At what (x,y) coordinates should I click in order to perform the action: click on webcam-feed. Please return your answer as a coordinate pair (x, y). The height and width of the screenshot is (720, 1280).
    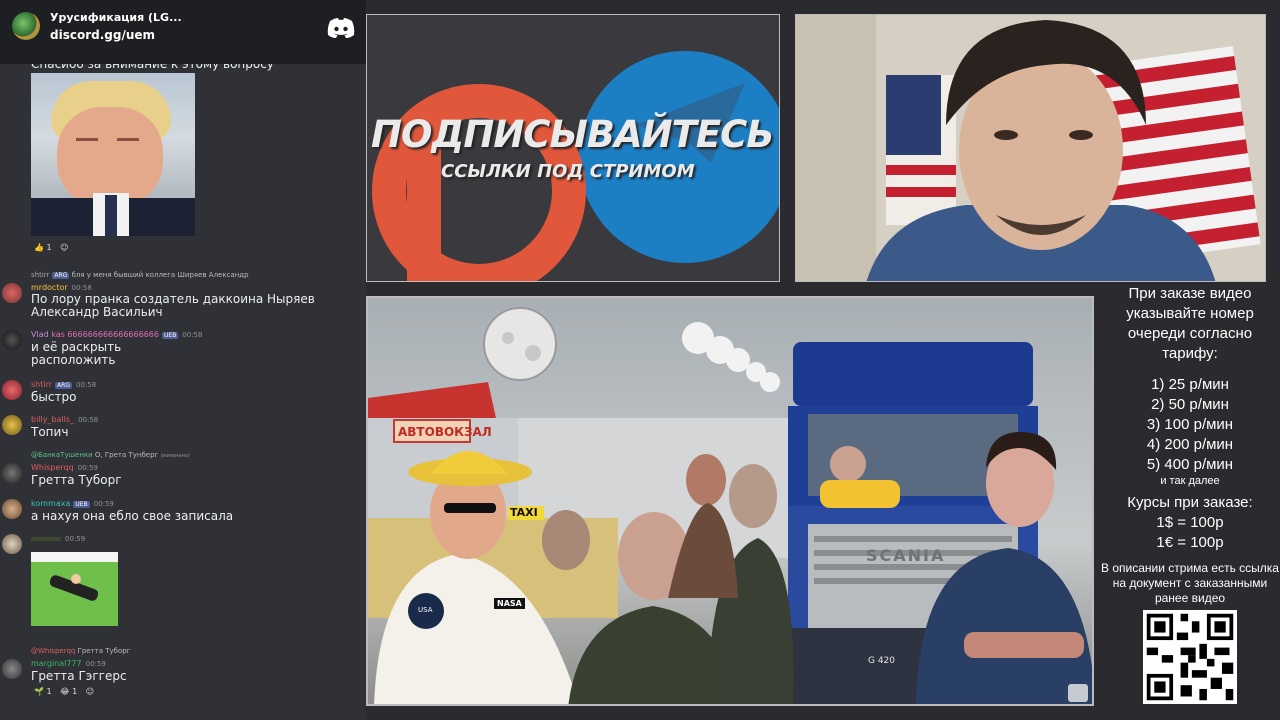
    Looking at the image, I should click on (1030, 148).